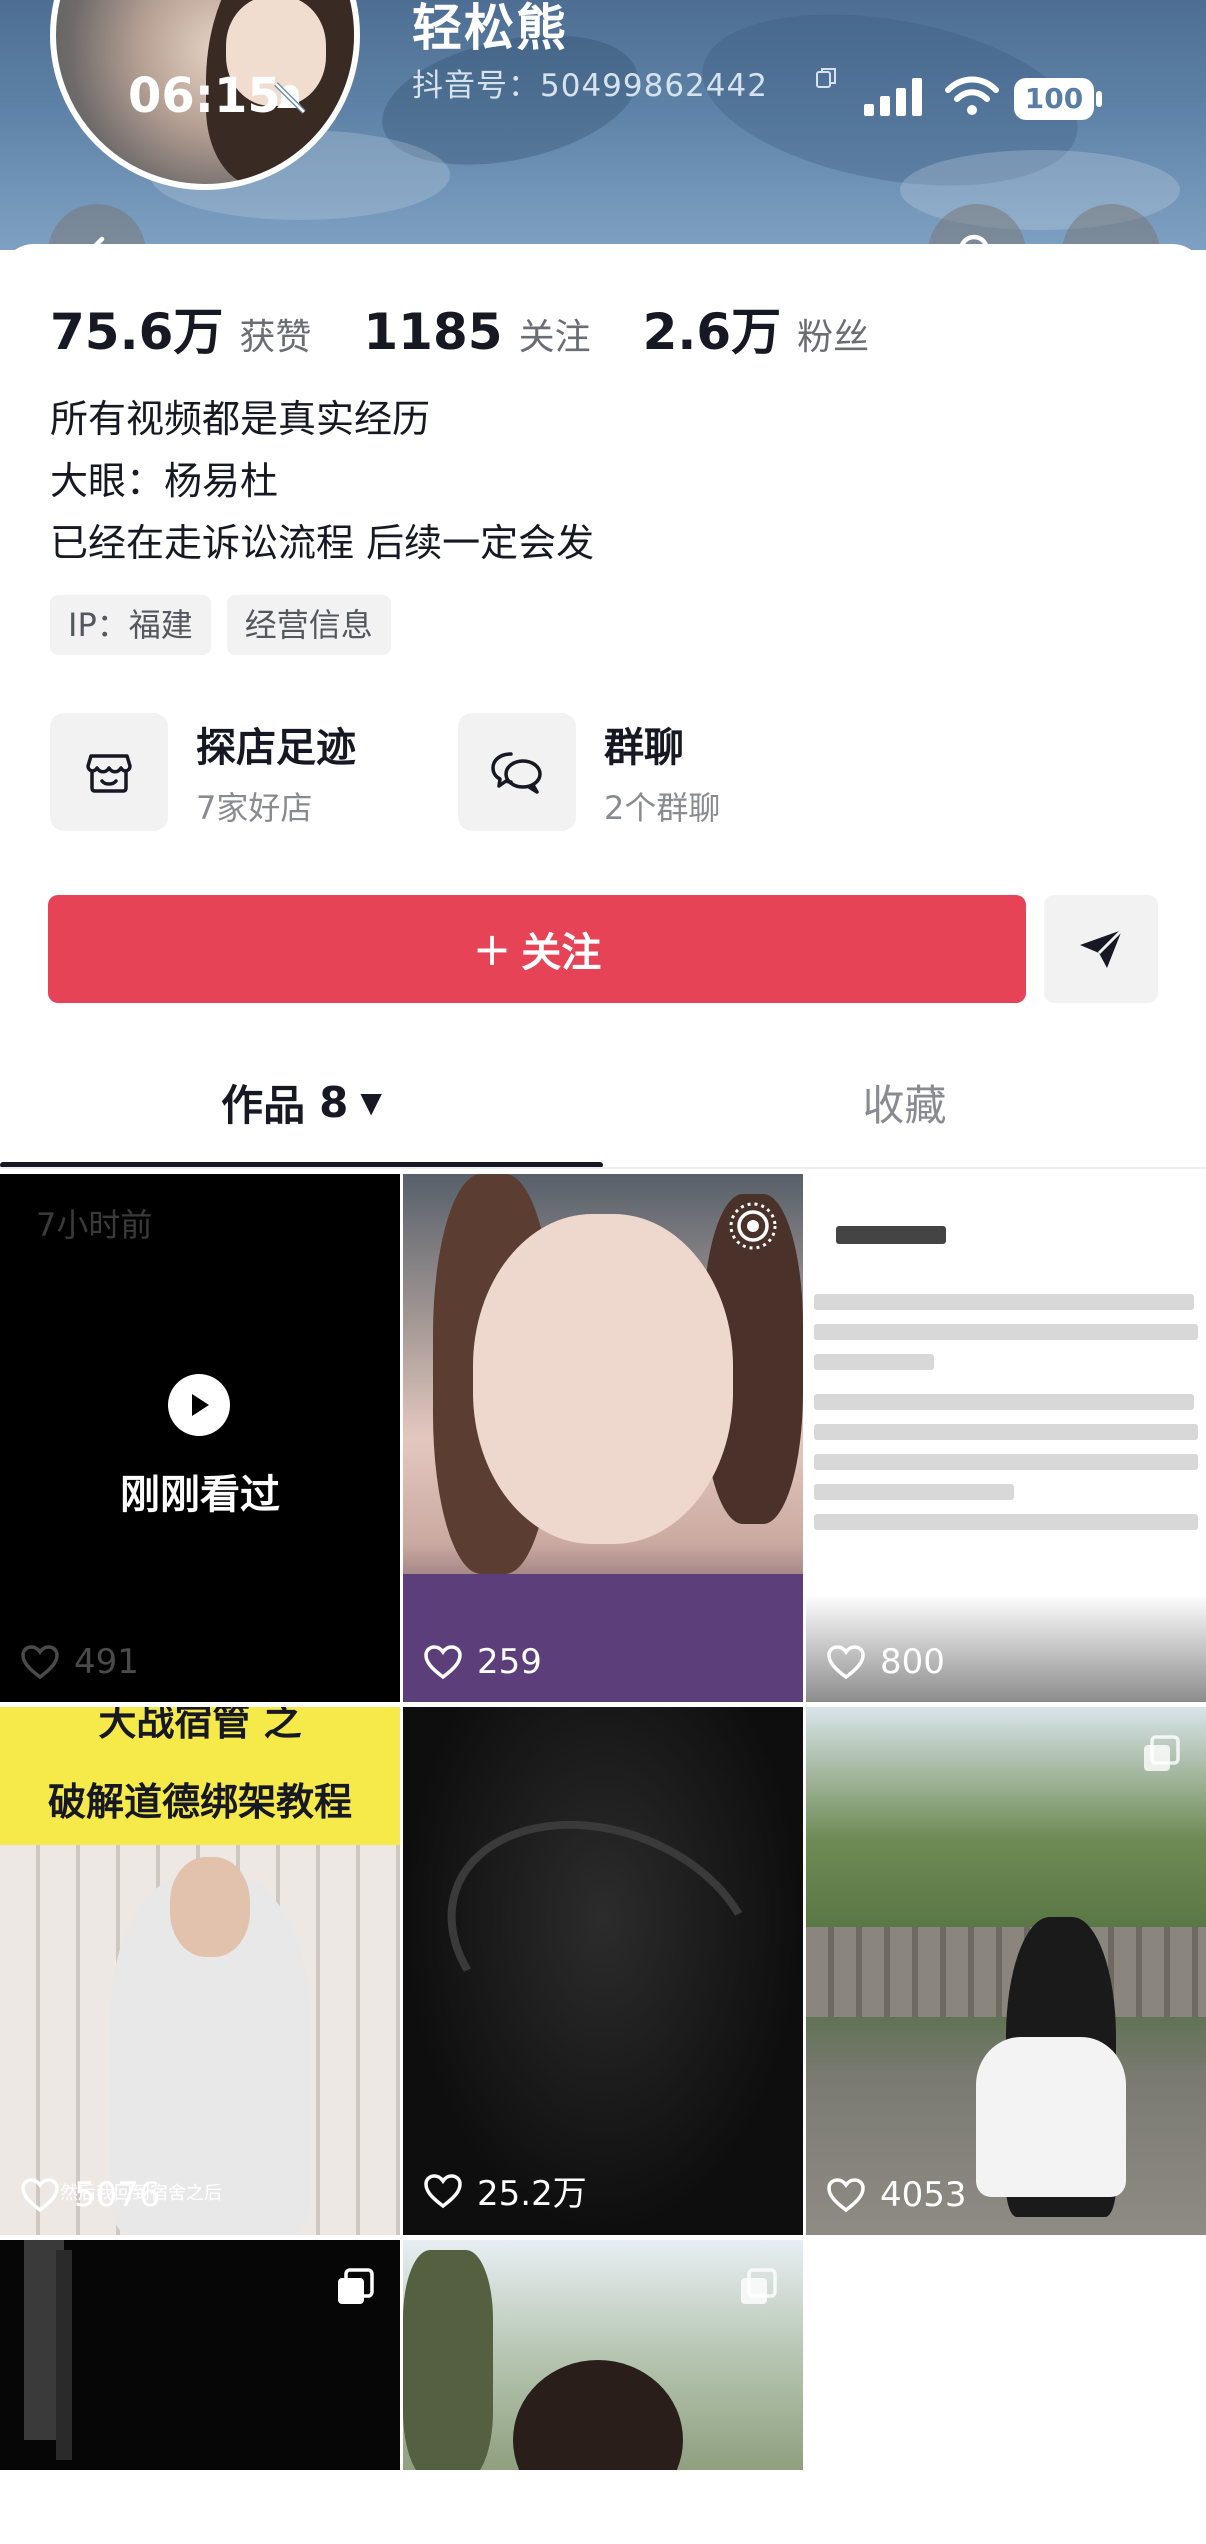 This screenshot has width=1206, height=2544. Describe the element at coordinates (826, 78) in the screenshot. I see `copy-icon` at that location.